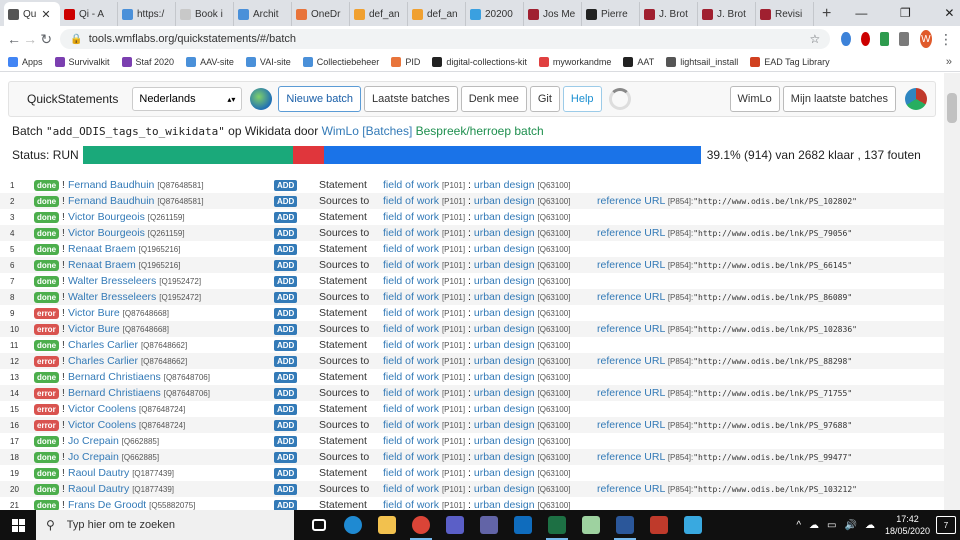 The height and width of the screenshot is (540, 960). I want to click on discuss-batch-link: Bespreek/herroep batch, so click(480, 131).